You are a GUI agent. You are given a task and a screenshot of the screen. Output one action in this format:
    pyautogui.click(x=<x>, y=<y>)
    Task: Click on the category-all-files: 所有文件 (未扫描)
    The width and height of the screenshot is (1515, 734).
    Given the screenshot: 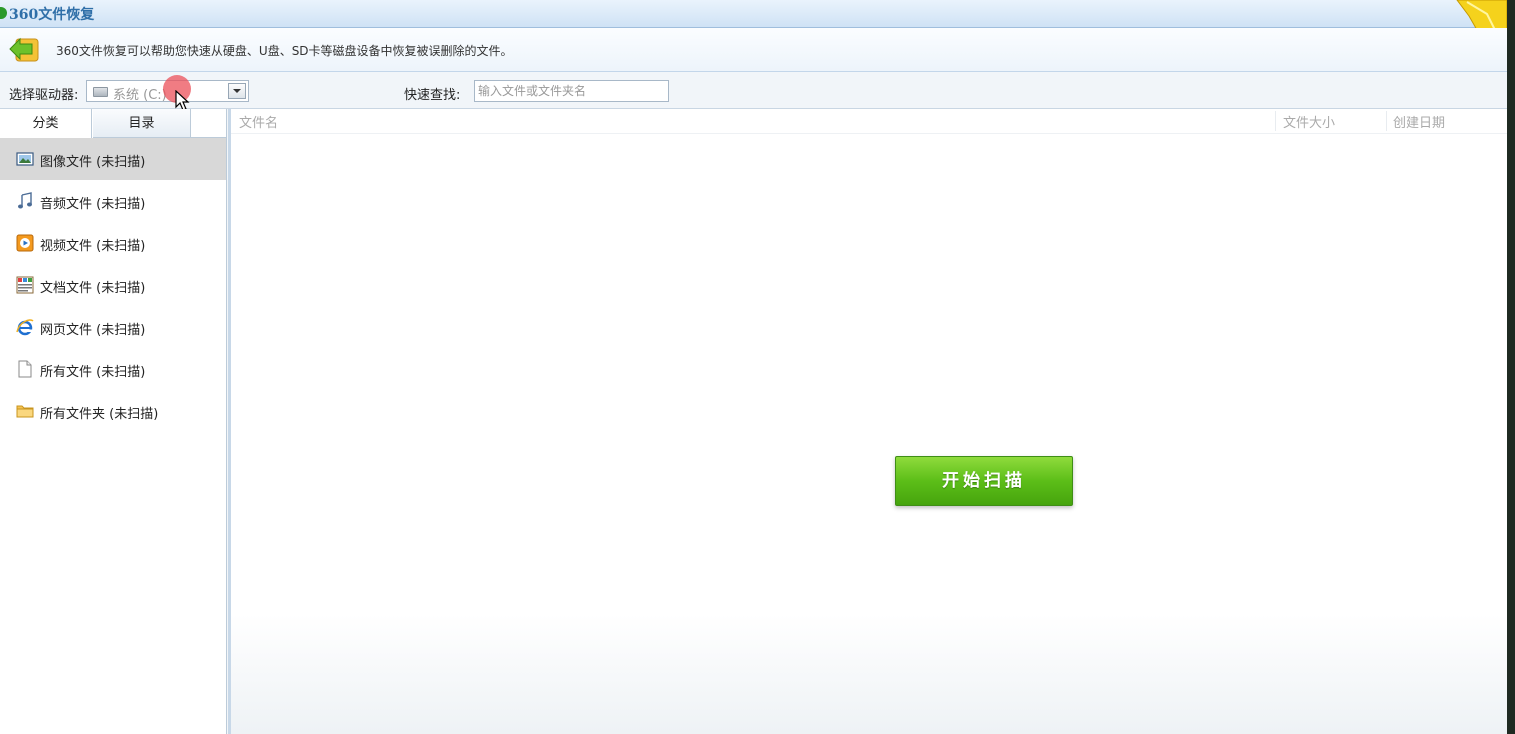 What is the action you would take?
    pyautogui.click(x=113, y=369)
    